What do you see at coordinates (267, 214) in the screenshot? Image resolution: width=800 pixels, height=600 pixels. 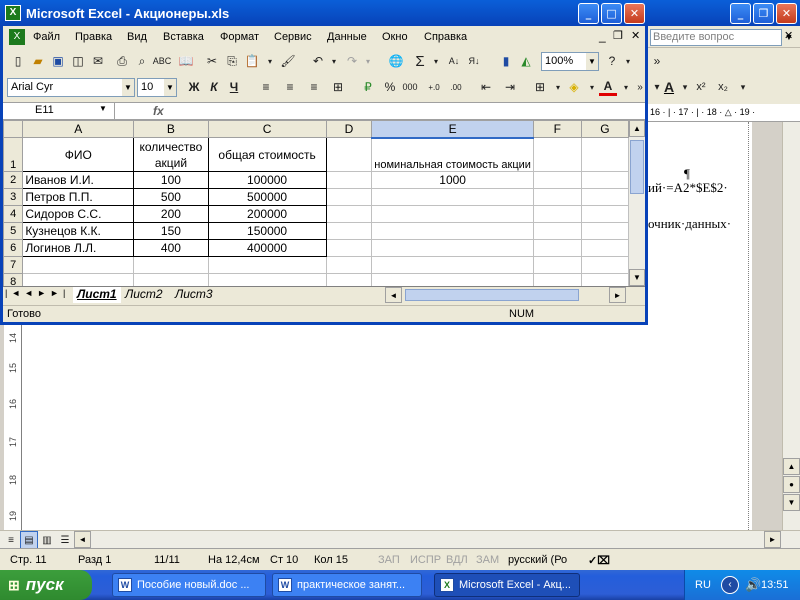 I see `cell: 200000` at bounding box center [267, 214].